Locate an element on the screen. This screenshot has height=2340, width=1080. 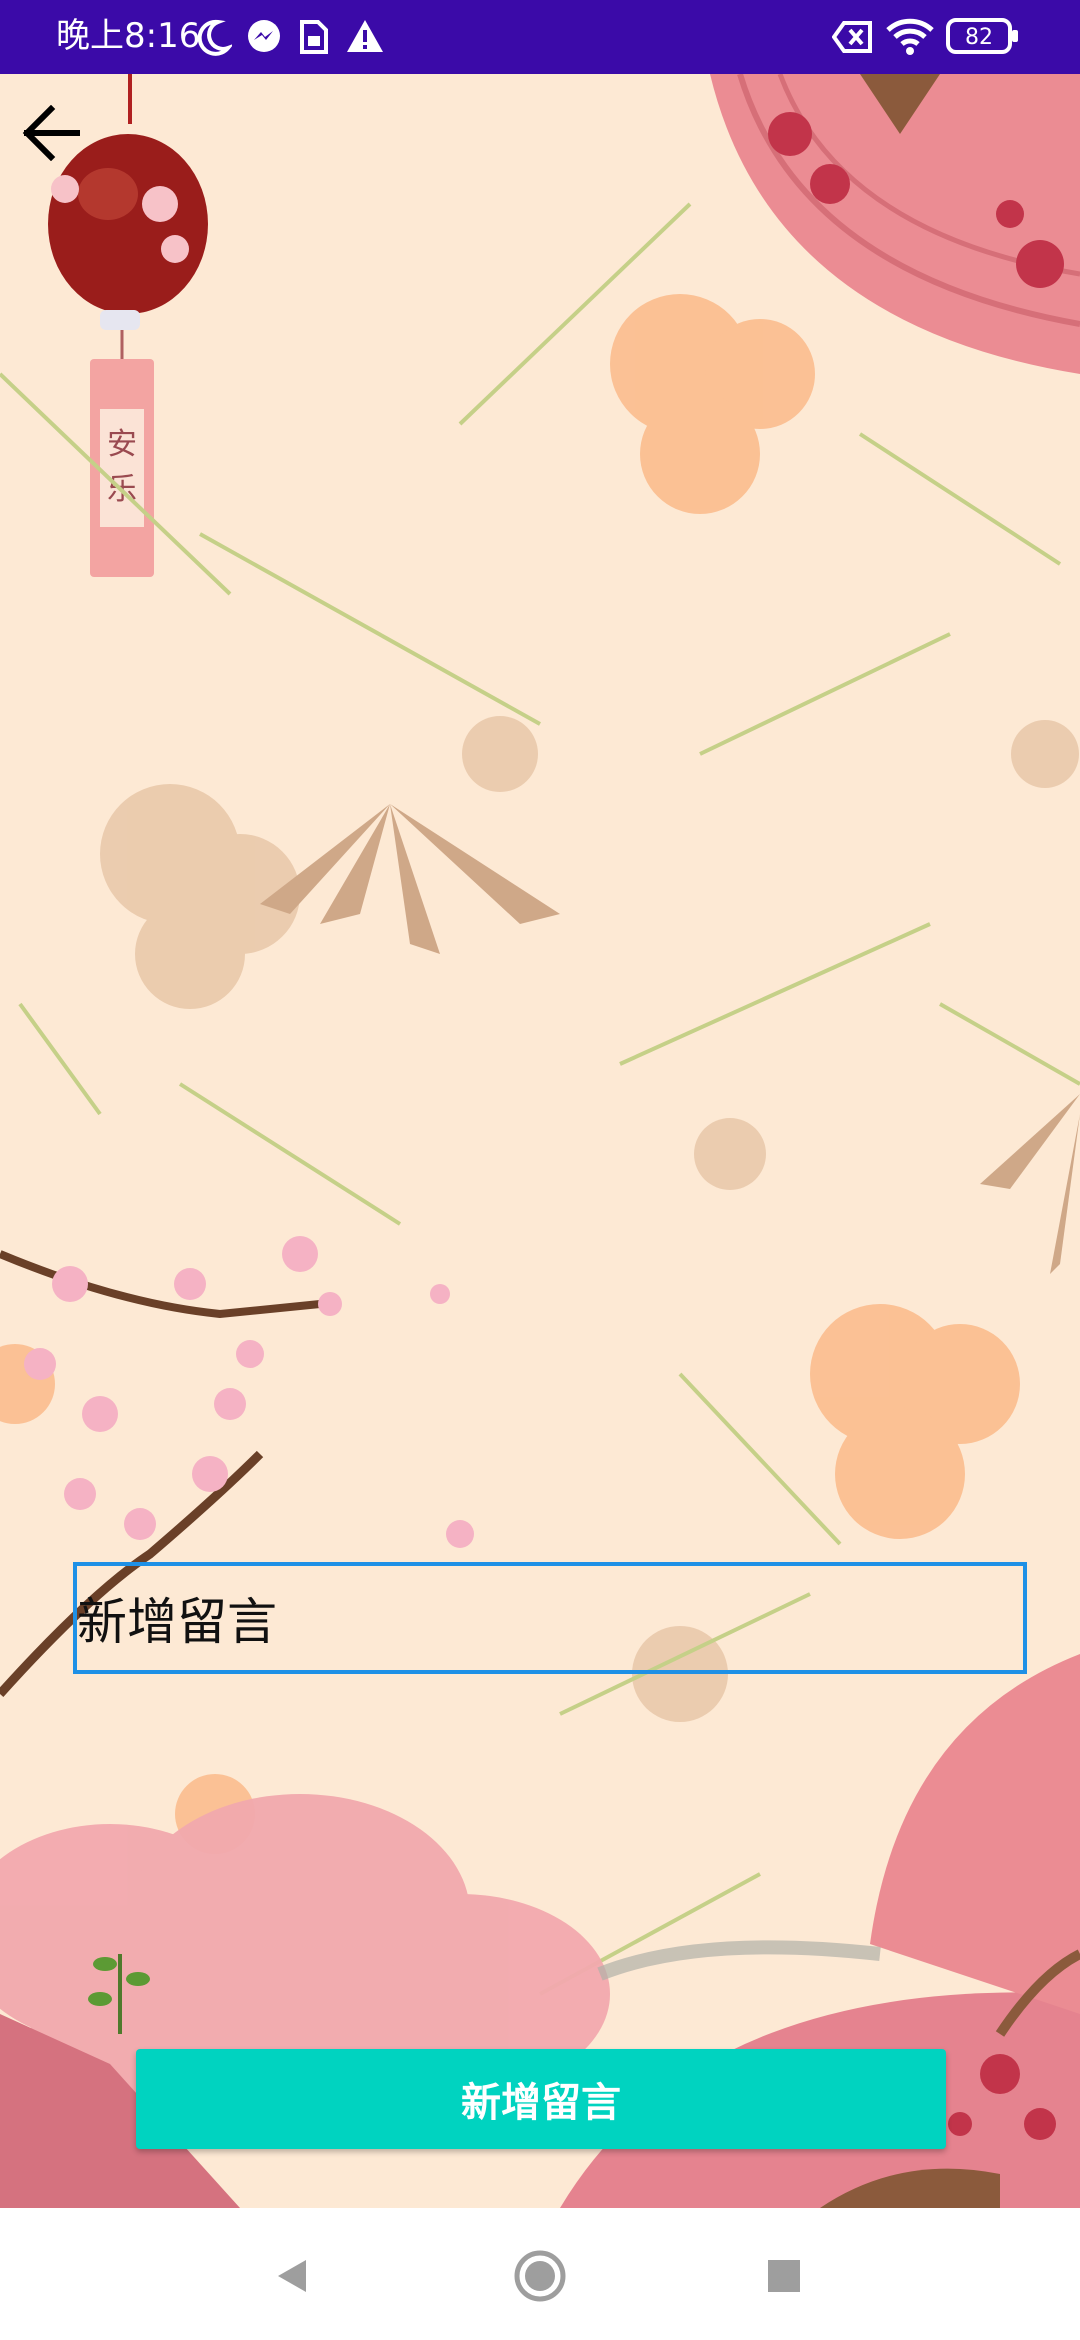
back-triangle-icon is located at coordinates (292, 2276).